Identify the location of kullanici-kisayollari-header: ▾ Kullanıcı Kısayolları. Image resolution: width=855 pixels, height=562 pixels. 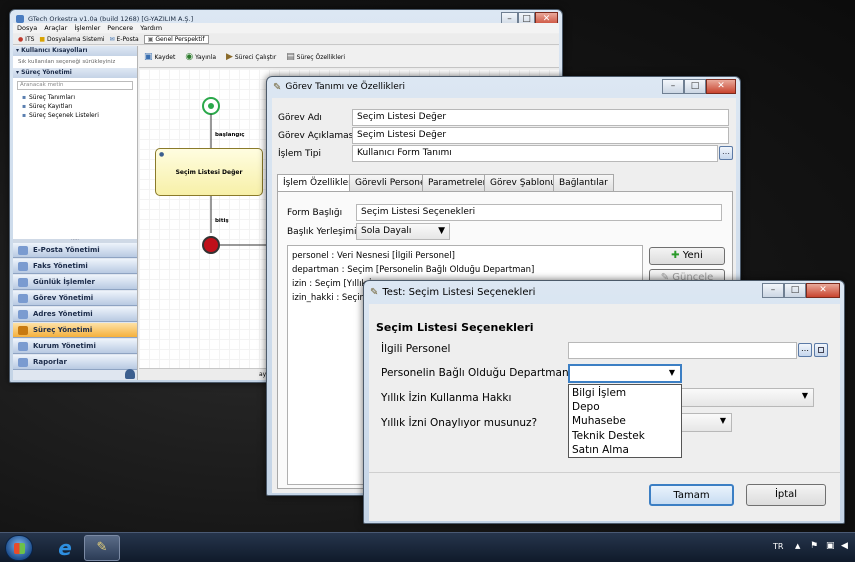
(75, 51).